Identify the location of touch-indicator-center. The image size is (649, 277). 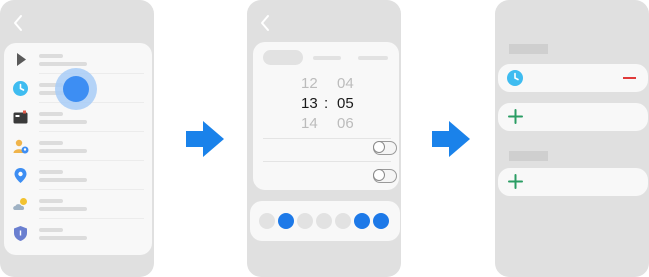
(76, 89).